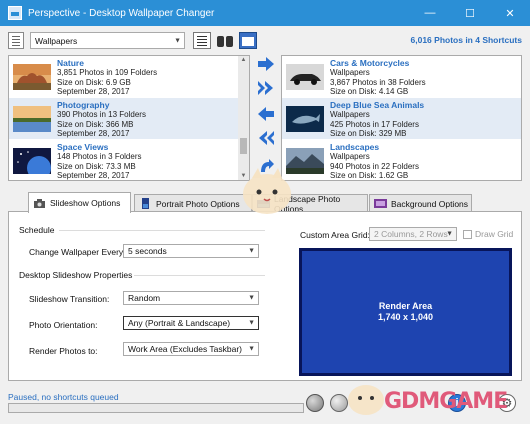 This screenshot has height=424, width=530. What do you see at coordinates (107, 40) in the screenshot?
I see `shortcut-select: Wallpapers ▼` at bounding box center [107, 40].